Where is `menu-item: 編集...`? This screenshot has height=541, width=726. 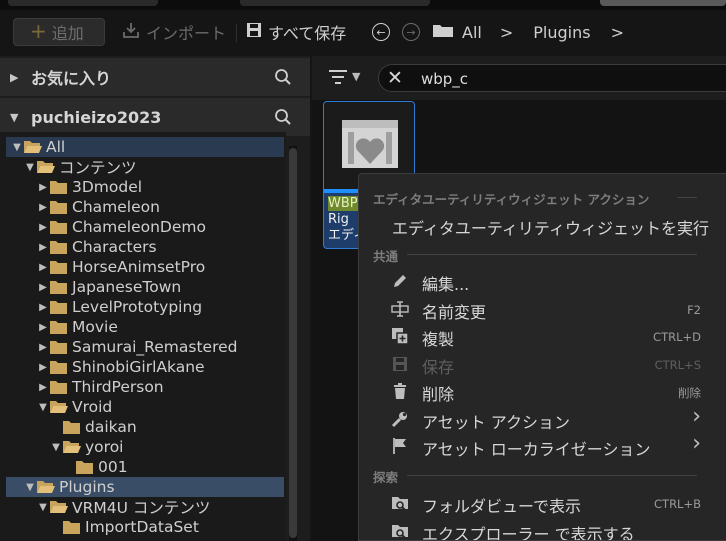
menu-item: 編集... is located at coordinates (542, 281).